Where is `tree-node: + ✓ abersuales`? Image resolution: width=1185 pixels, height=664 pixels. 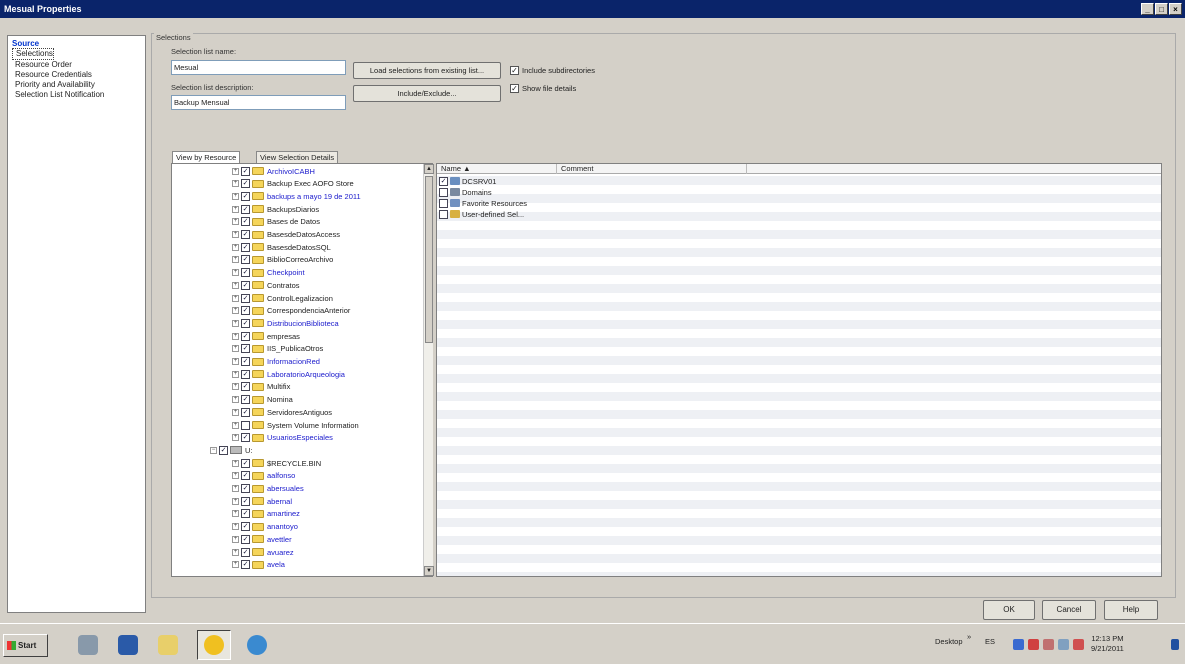 tree-node: + ✓ abersuales is located at coordinates (268, 489).